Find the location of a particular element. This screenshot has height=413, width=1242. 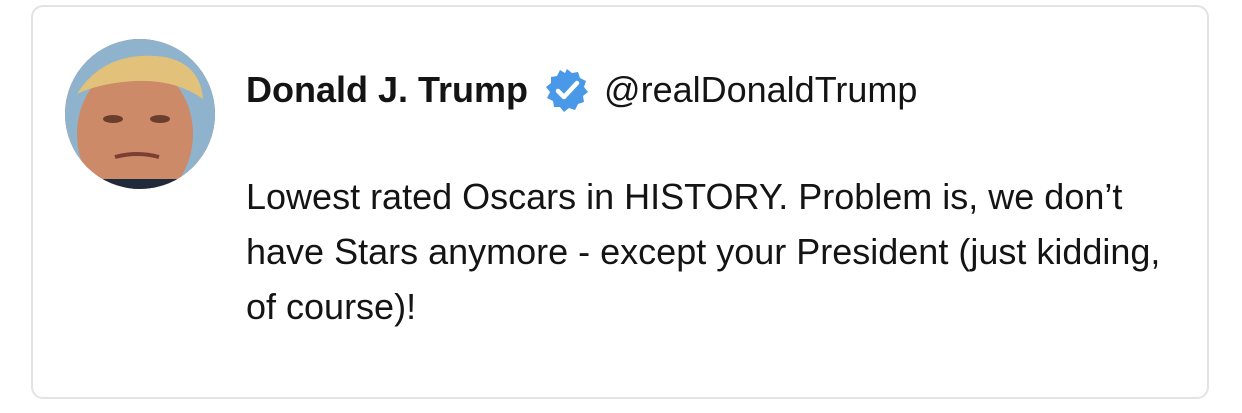

author-name: Donald J. Trump is located at coordinates (387, 90).